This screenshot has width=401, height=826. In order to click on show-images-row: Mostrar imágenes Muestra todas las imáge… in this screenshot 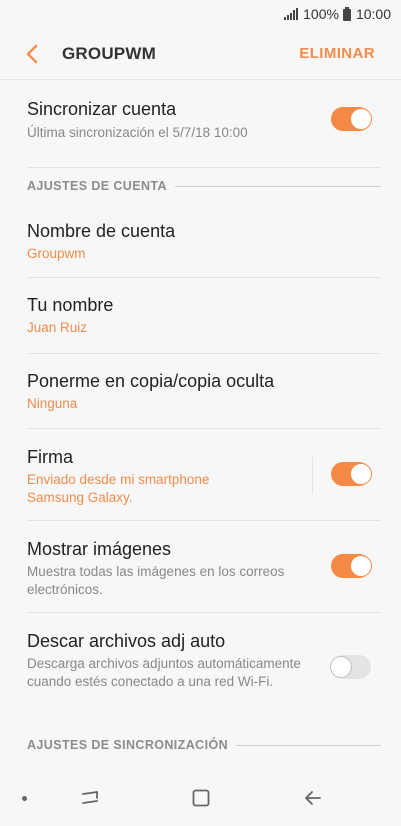, I will do `click(204, 567)`.